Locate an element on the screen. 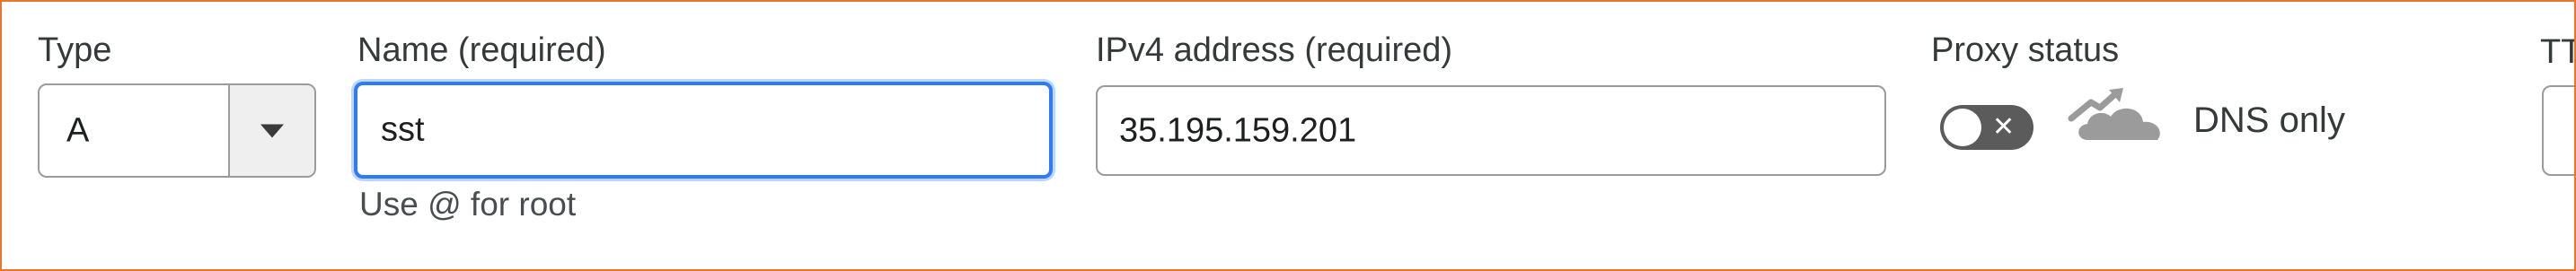 The height and width of the screenshot is (271, 2576). toggle-knob is located at coordinates (1962, 127).